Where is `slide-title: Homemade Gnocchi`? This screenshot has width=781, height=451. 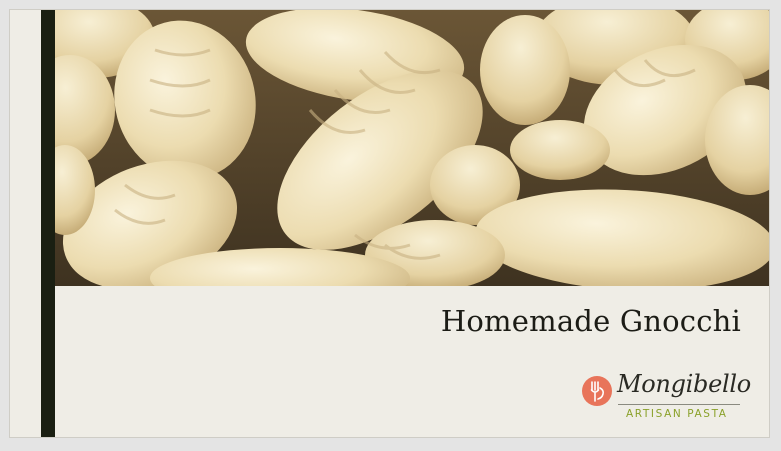 slide-title: Homemade Gnocchi is located at coordinates (590, 321).